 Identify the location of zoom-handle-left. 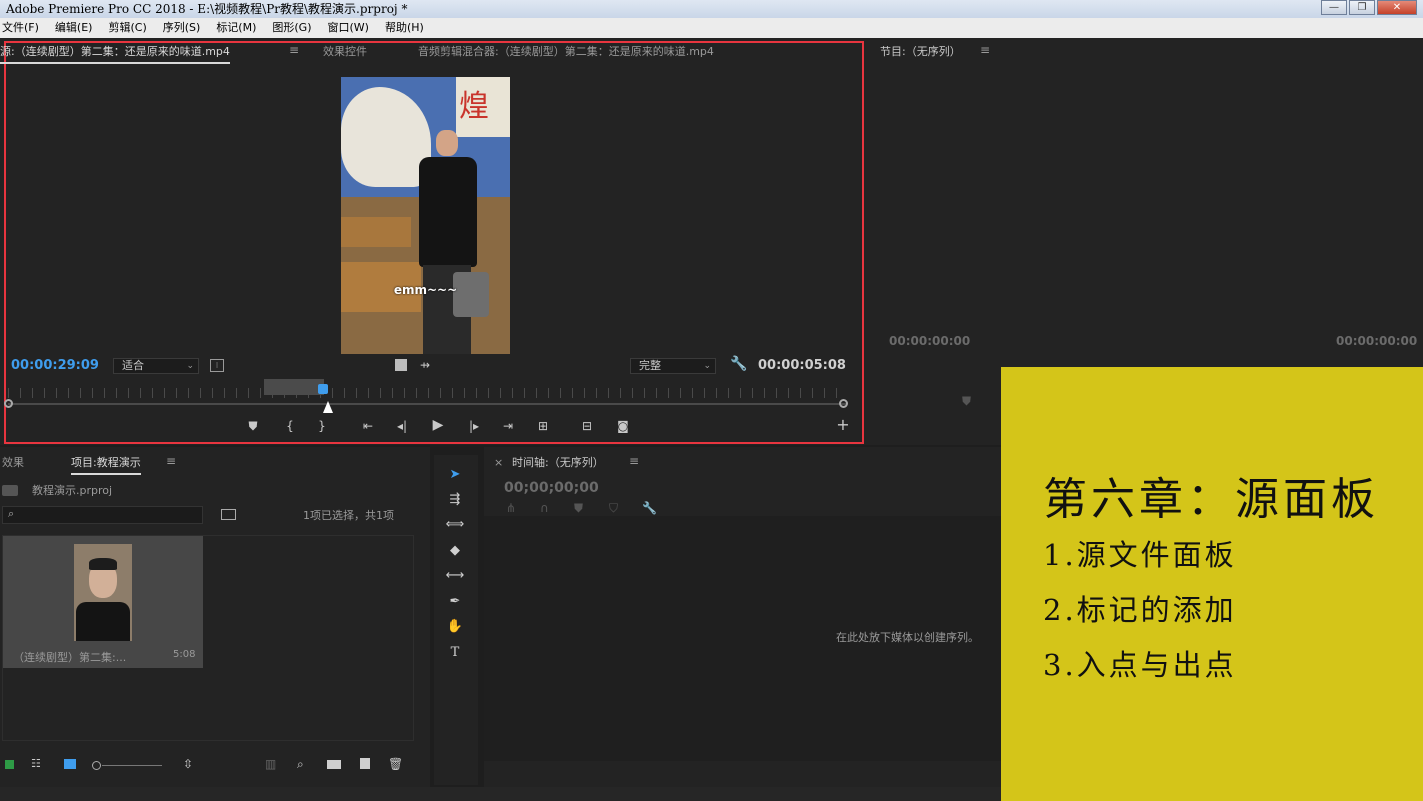
(8, 403).